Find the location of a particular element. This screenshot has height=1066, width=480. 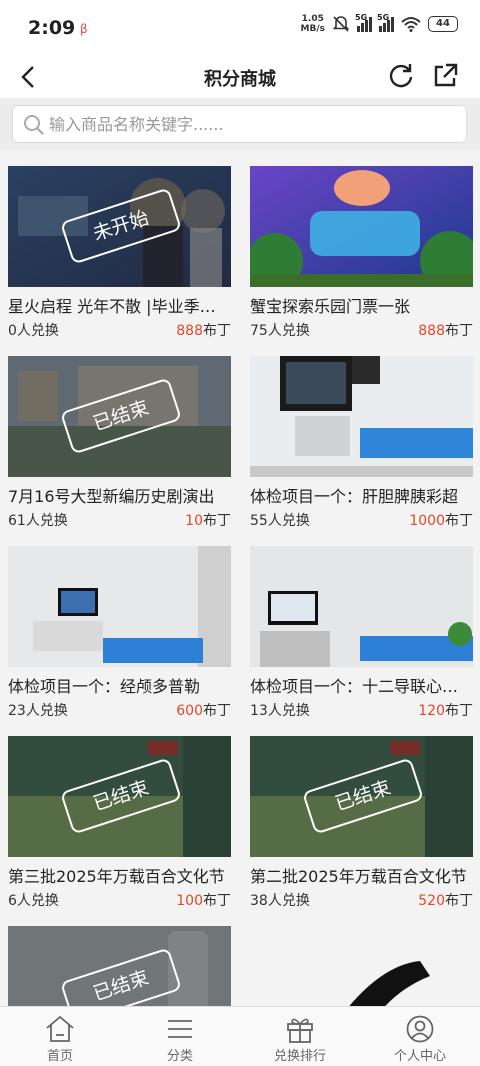

bottom-nav: 首页 分类 兑换排行 个人中心 is located at coordinates (240, 1036).